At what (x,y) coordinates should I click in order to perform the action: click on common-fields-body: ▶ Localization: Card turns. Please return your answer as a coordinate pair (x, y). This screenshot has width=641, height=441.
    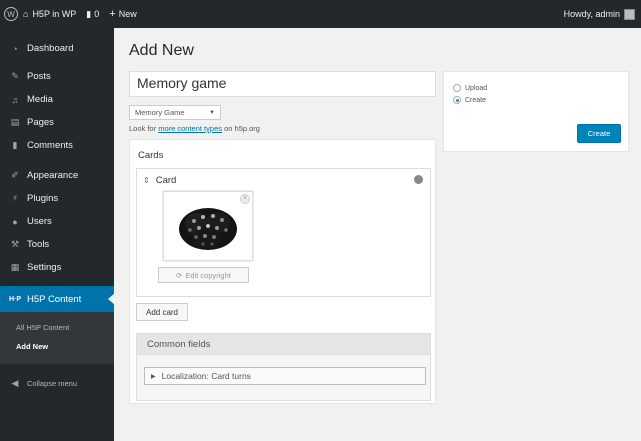
    Looking at the image, I should click on (283, 378).